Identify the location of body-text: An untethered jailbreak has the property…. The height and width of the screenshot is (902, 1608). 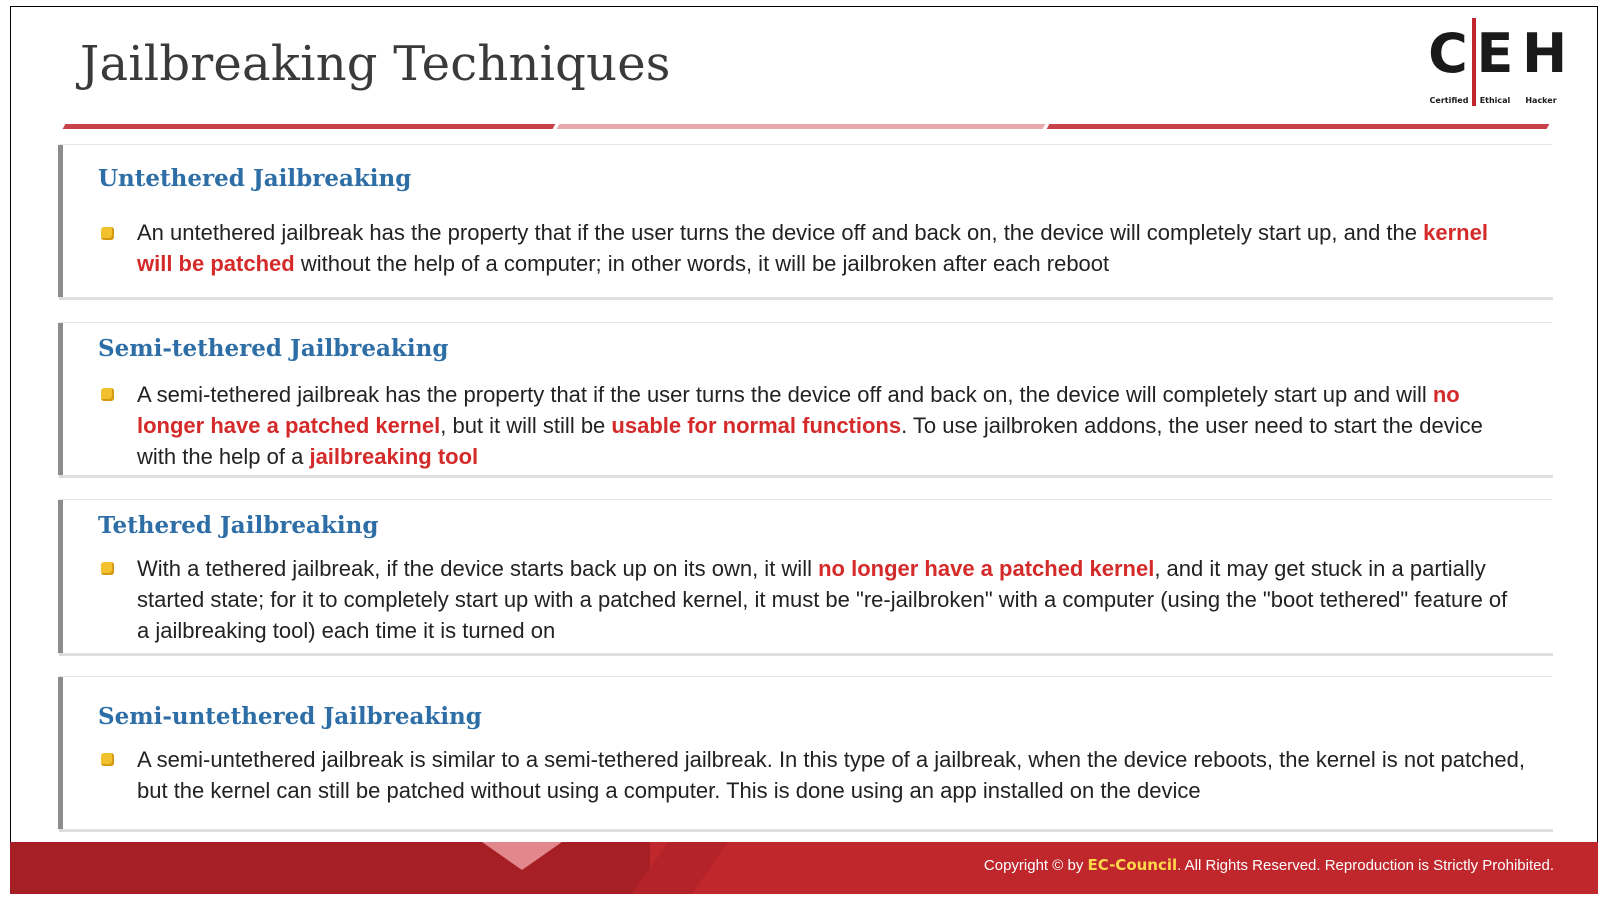
(780, 232).